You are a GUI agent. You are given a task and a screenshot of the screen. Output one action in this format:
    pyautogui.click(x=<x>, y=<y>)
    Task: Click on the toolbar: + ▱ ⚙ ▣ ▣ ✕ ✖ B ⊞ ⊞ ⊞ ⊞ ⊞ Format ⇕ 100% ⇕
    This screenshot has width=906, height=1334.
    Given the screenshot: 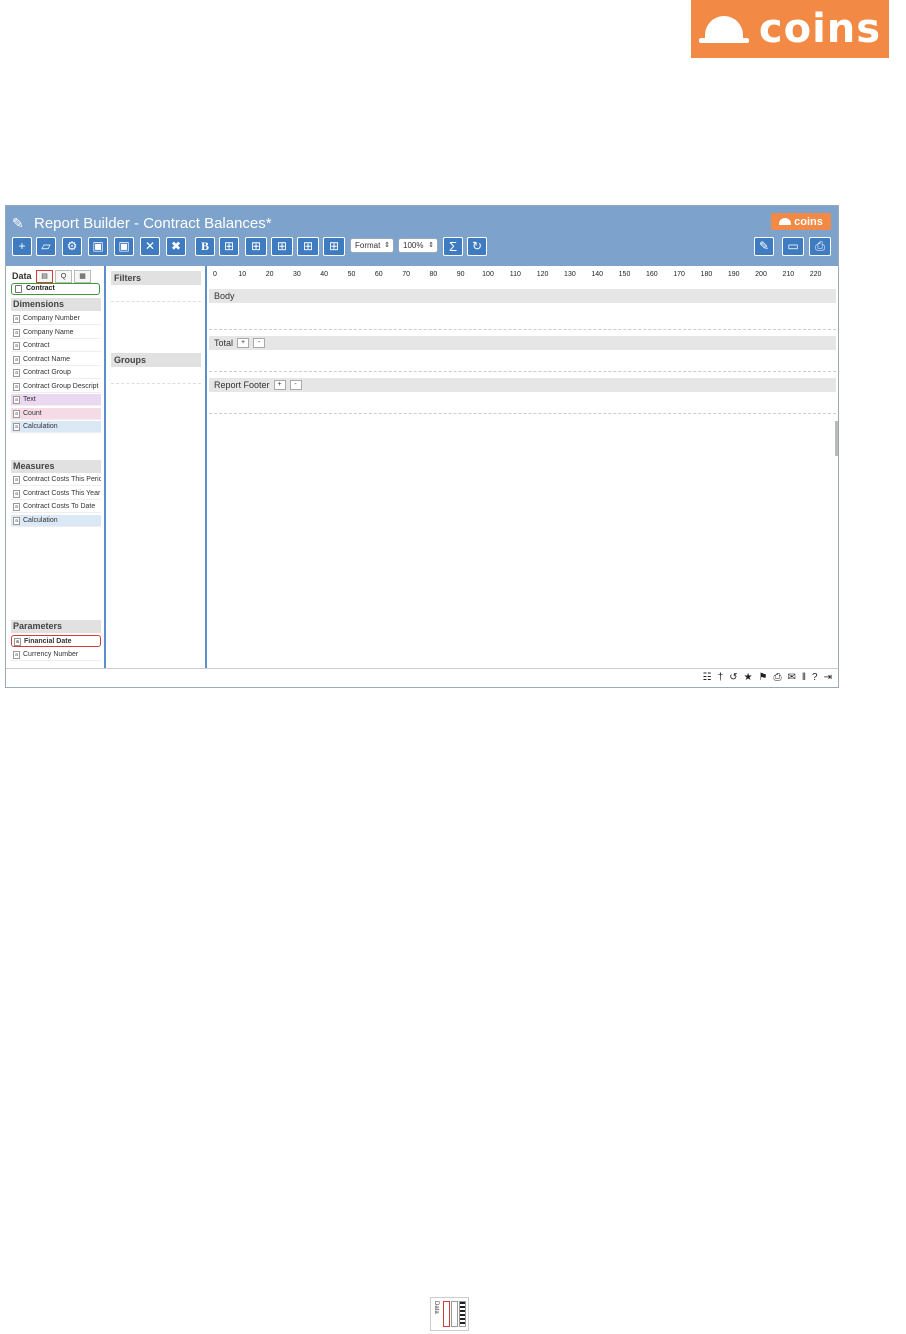 What is the action you would take?
    pyautogui.click(x=422, y=246)
    